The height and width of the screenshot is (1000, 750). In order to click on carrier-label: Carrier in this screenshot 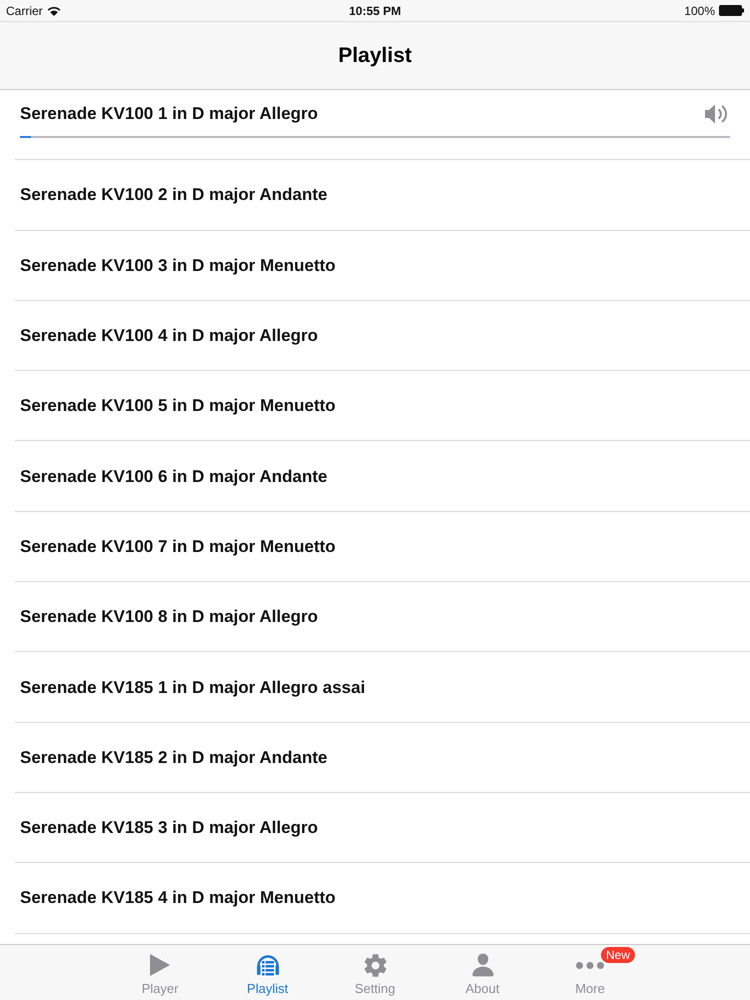, I will do `click(24, 11)`.